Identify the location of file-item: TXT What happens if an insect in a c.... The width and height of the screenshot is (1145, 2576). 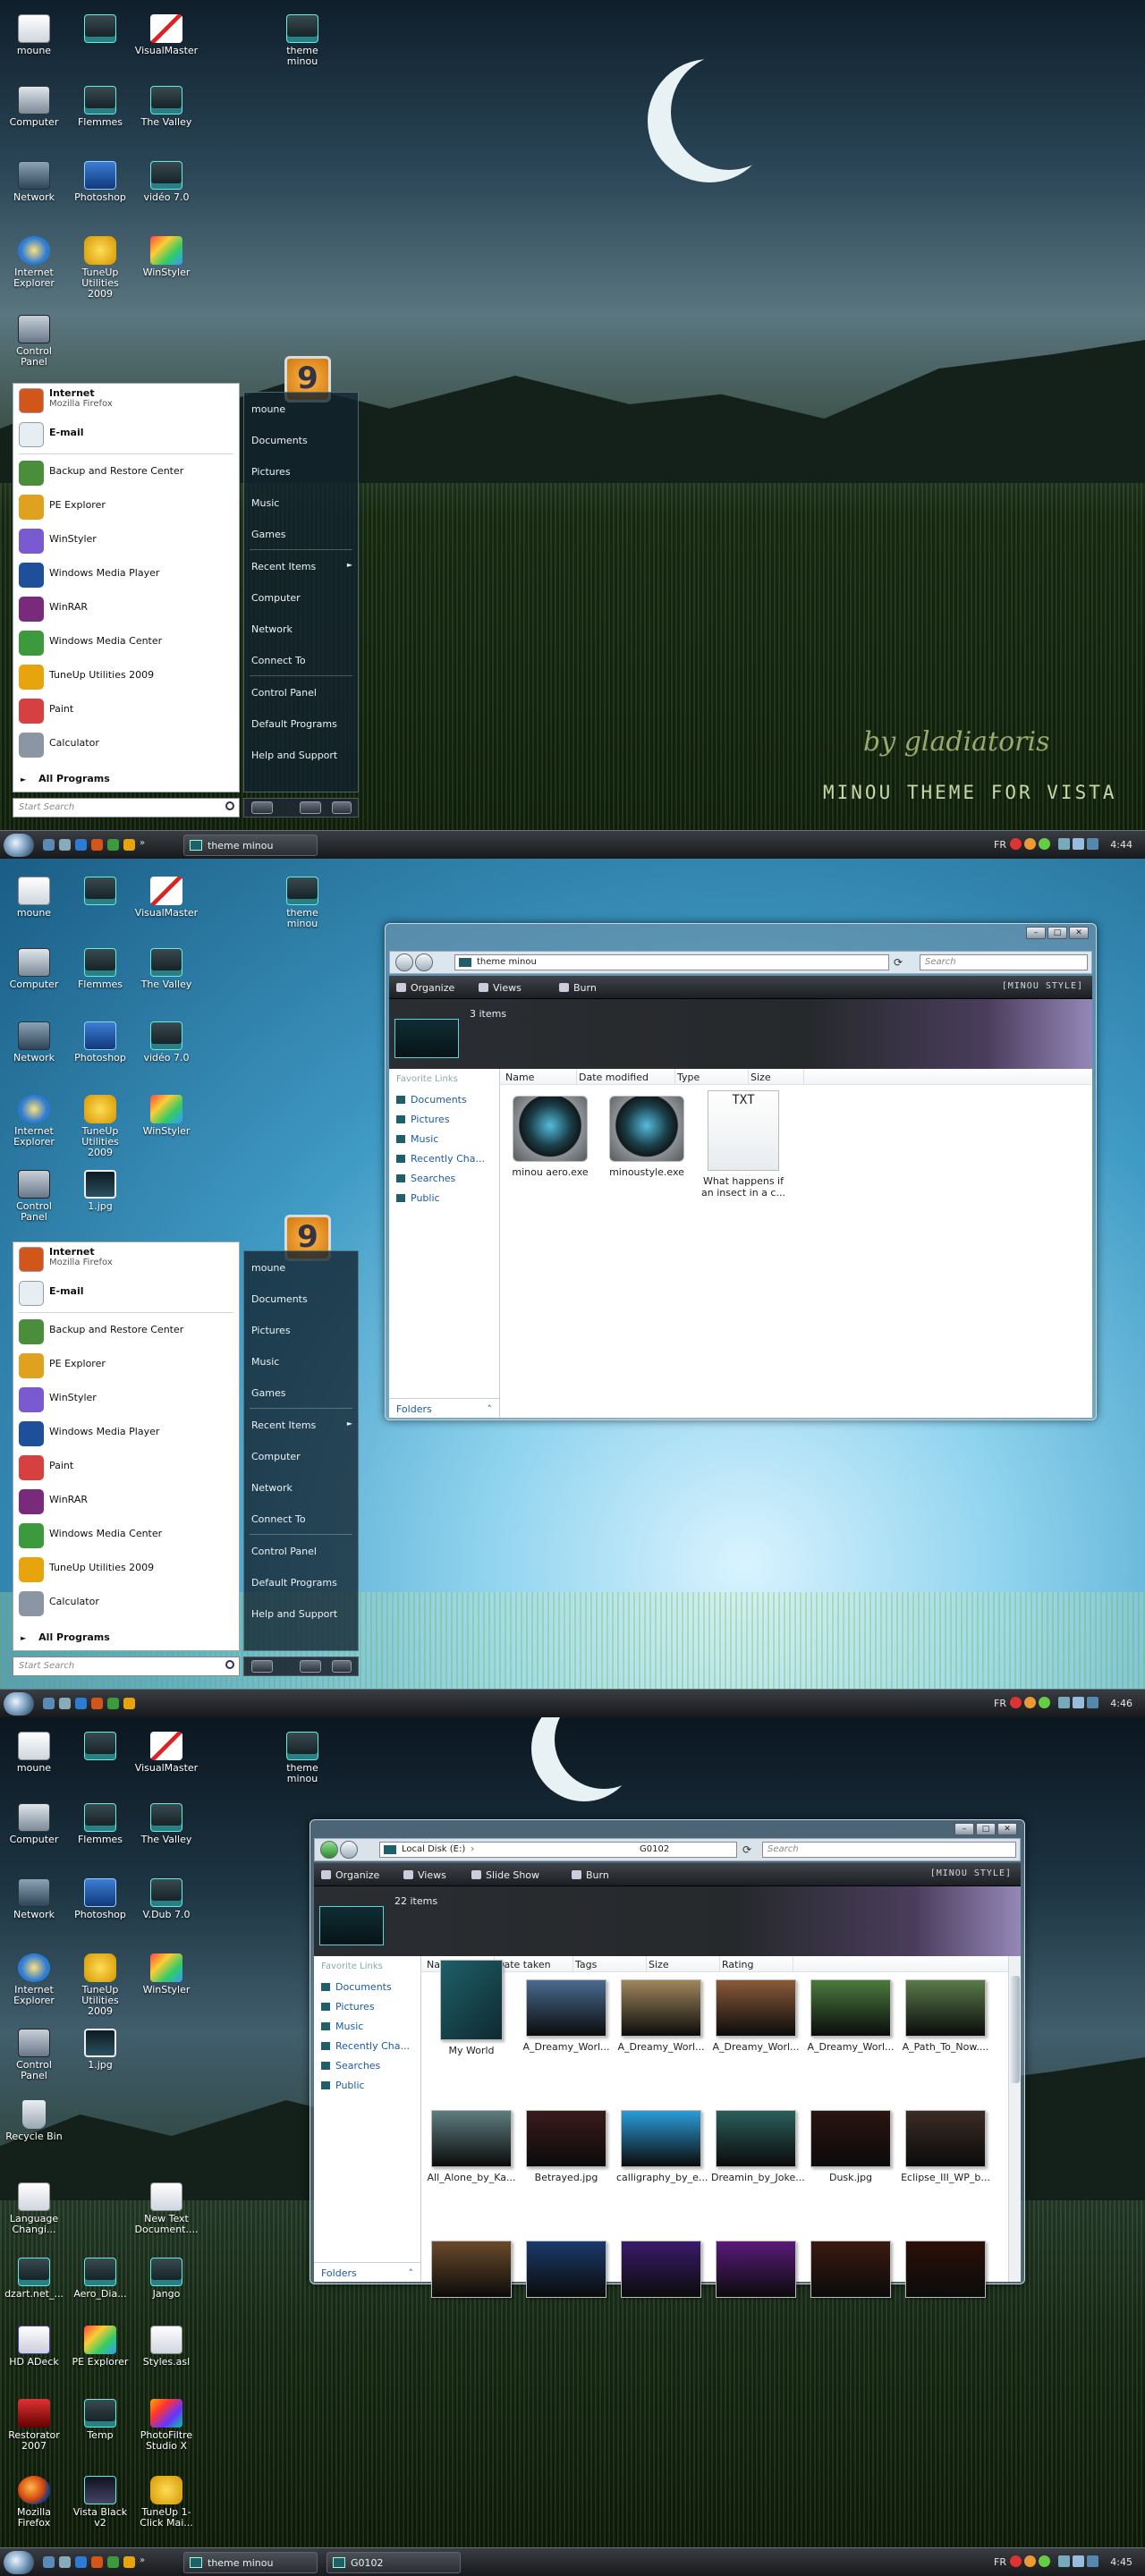
(743, 1144).